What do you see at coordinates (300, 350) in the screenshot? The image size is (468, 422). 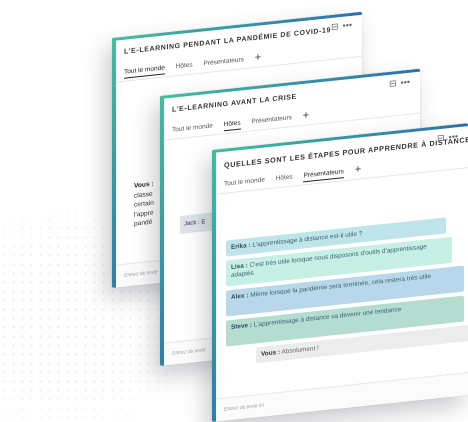 I see `message-text: Absolument !` at bounding box center [300, 350].